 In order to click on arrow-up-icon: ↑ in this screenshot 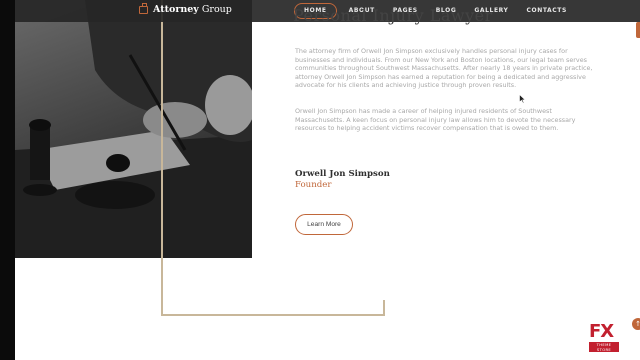, I will do `click(636, 324)`.